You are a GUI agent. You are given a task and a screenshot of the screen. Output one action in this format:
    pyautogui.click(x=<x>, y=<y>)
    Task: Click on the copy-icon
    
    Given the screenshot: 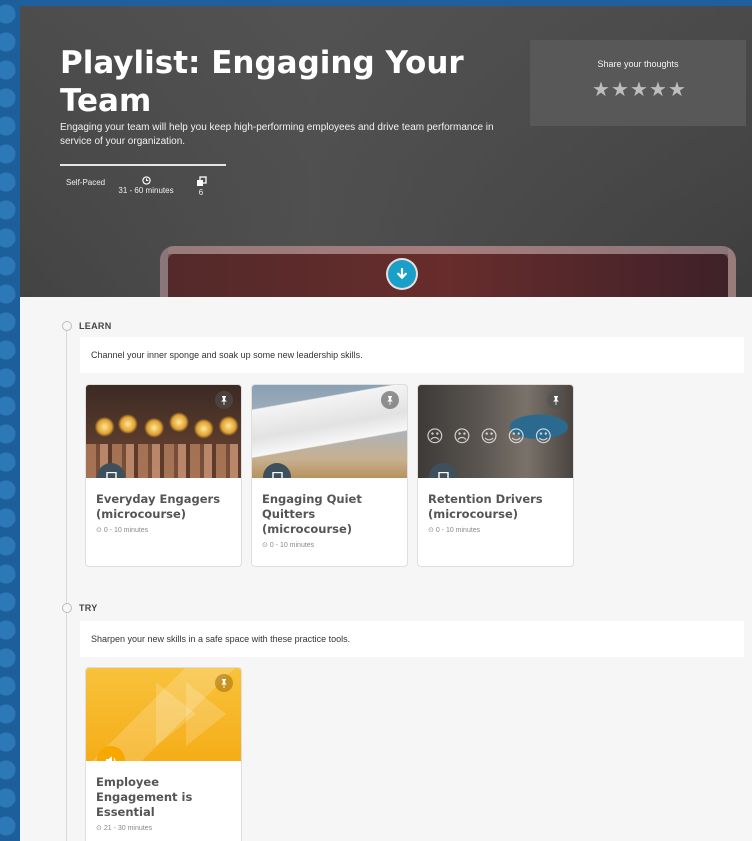 What is the action you would take?
    pyautogui.click(x=201, y=181)
    